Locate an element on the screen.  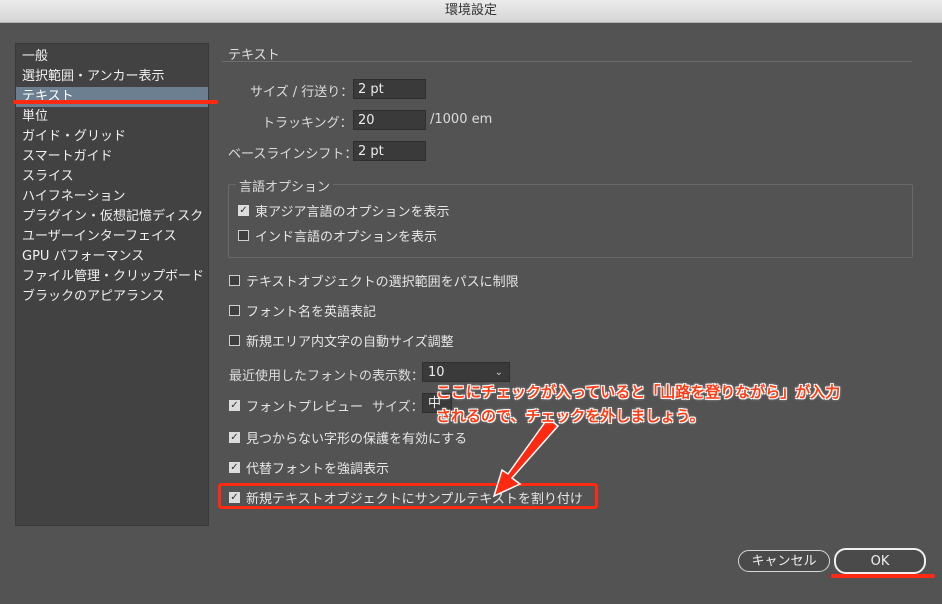
annotation-line-2: されるので、チェックを外しましょう。 is located at coordinates (570, 416).